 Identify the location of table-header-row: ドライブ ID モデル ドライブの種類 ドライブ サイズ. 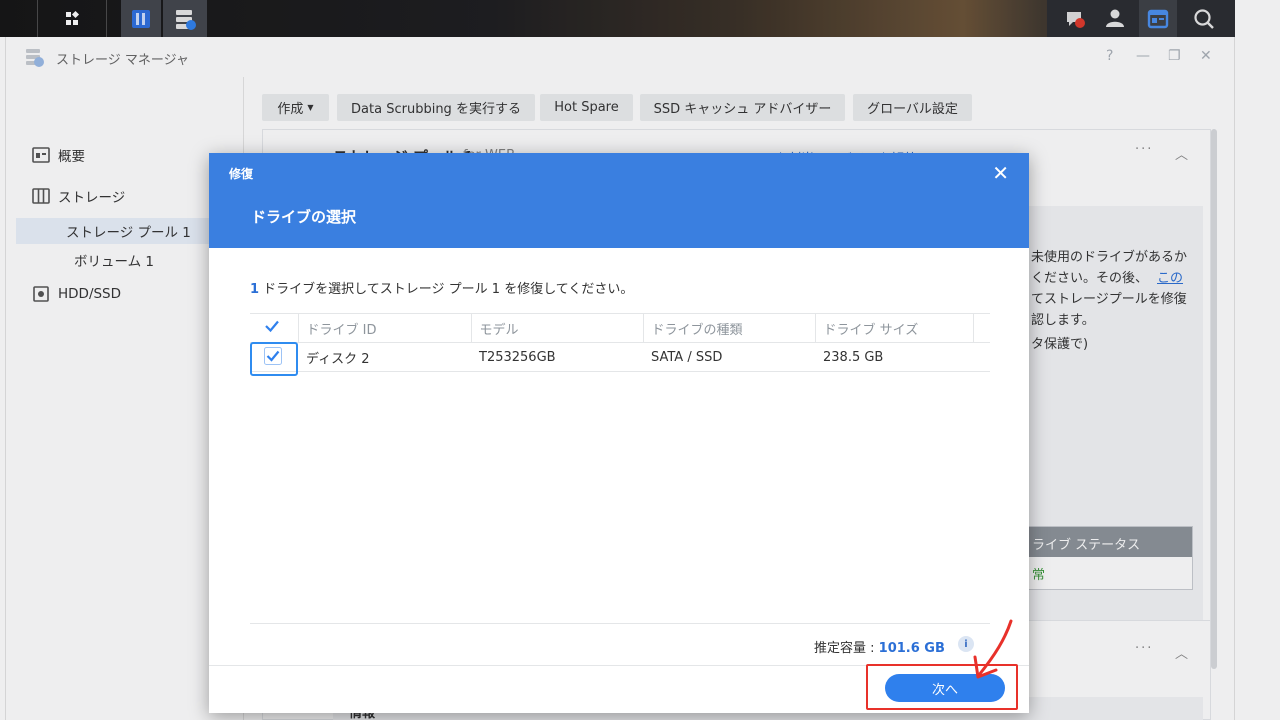
(620, 328).